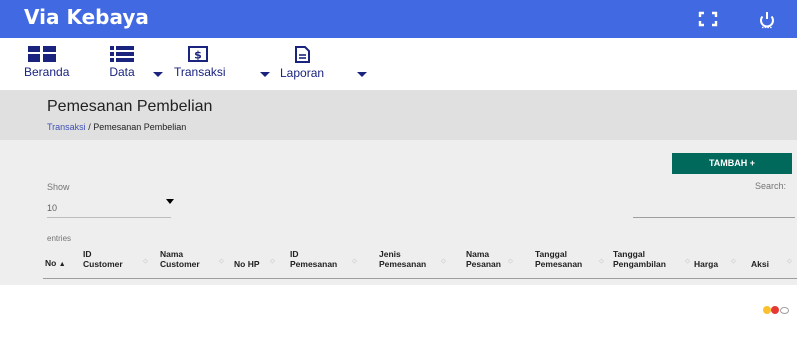 This screenshot has width=797, height=353. Describe the element at coordinates (265, 74) in the screenshot. I see `transaksi-dropdown-caret-icon` at that location.